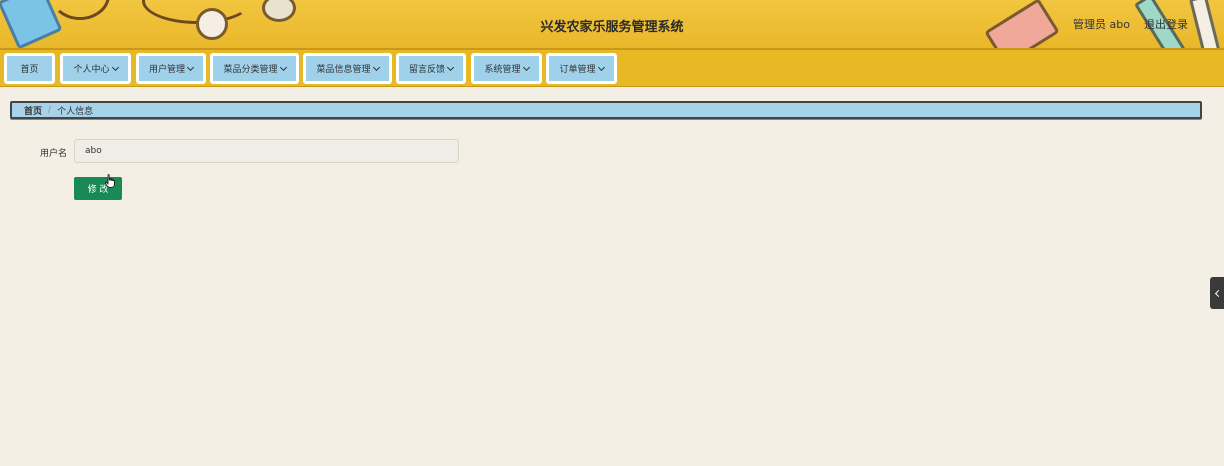  Describe the element at coordinates (33, 110) in the screenshot. I see `breadcrumb-home-link: 首页` at that location.